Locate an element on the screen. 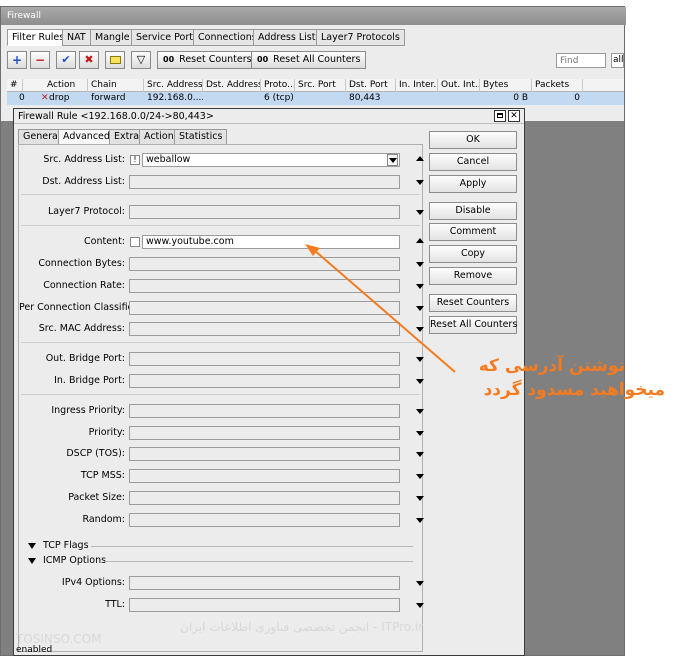 The width and height of the screenshot is (678, 662). annotation-line-1: نوشتن آدرسی که is located at coordinates (551, 366).